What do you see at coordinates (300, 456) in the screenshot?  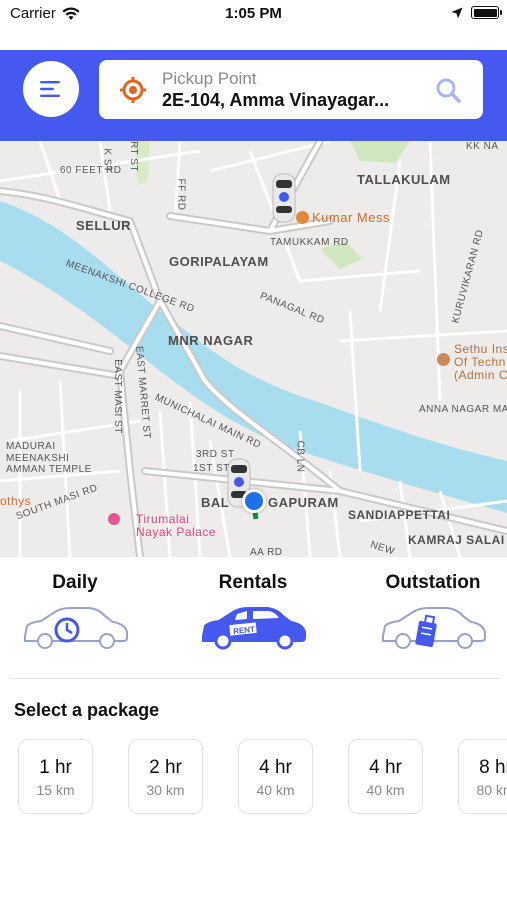 I see `map-label: CB LN` at bounding box center [300, 456].